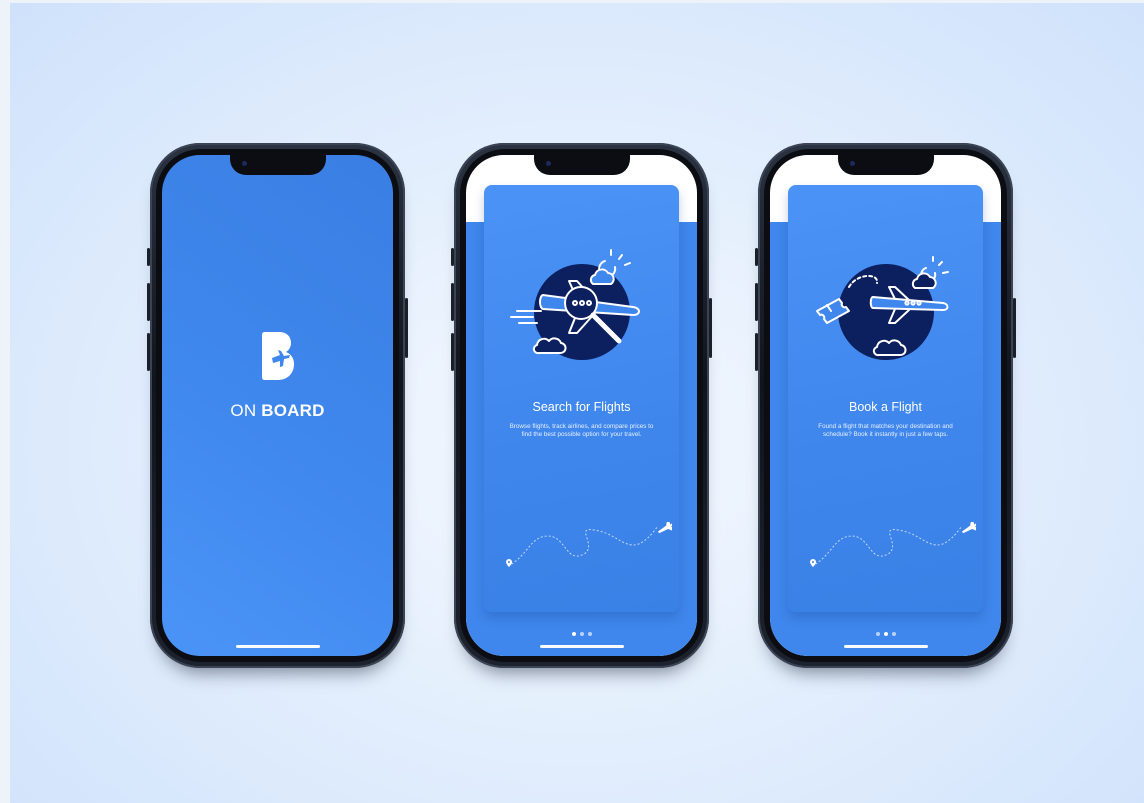  What do you see at coordinates (574, 304) in the screenshot?
I see `airplane-search-illustration` at bounding box center [574, 304].